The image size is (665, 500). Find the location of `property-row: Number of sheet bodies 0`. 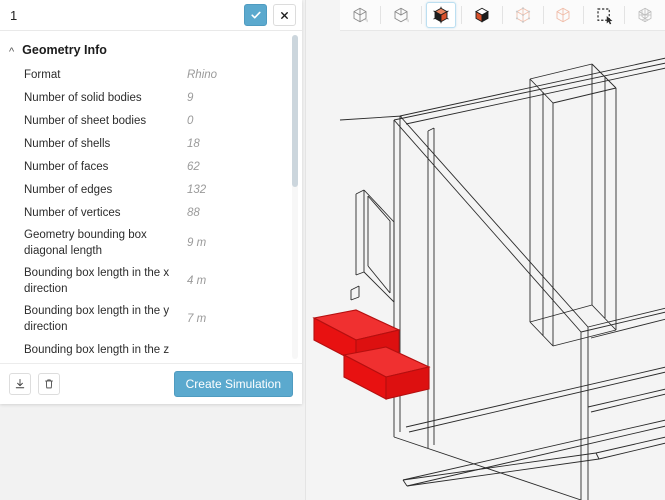

property-row: Number of sheet bodies 0 is located at coordinates (151, 120).